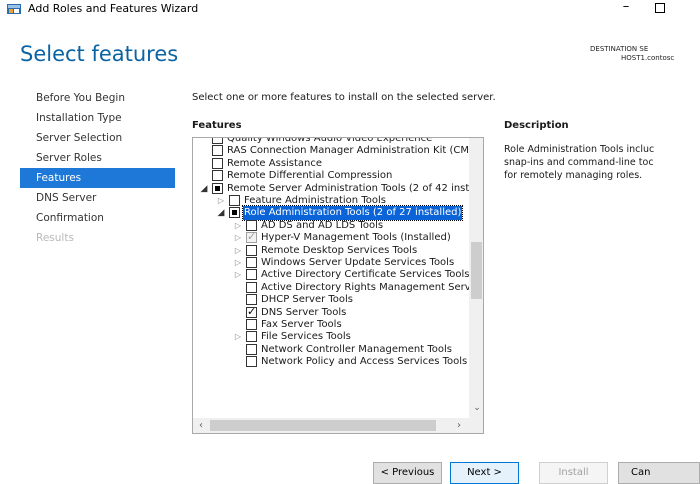 Image resolution: width=700 pixels, height=484 pixels. What do you see at coordinates (99, 54) in the screenshot?
I see `page-title: Select features` at bounding box center [99, 54].